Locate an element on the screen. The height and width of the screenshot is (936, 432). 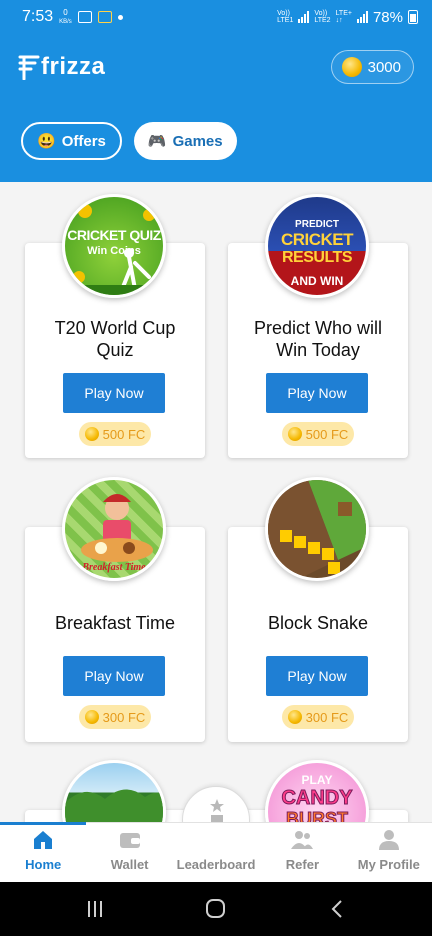
coin-balance: 3000 is located at coordinates (372, 67).